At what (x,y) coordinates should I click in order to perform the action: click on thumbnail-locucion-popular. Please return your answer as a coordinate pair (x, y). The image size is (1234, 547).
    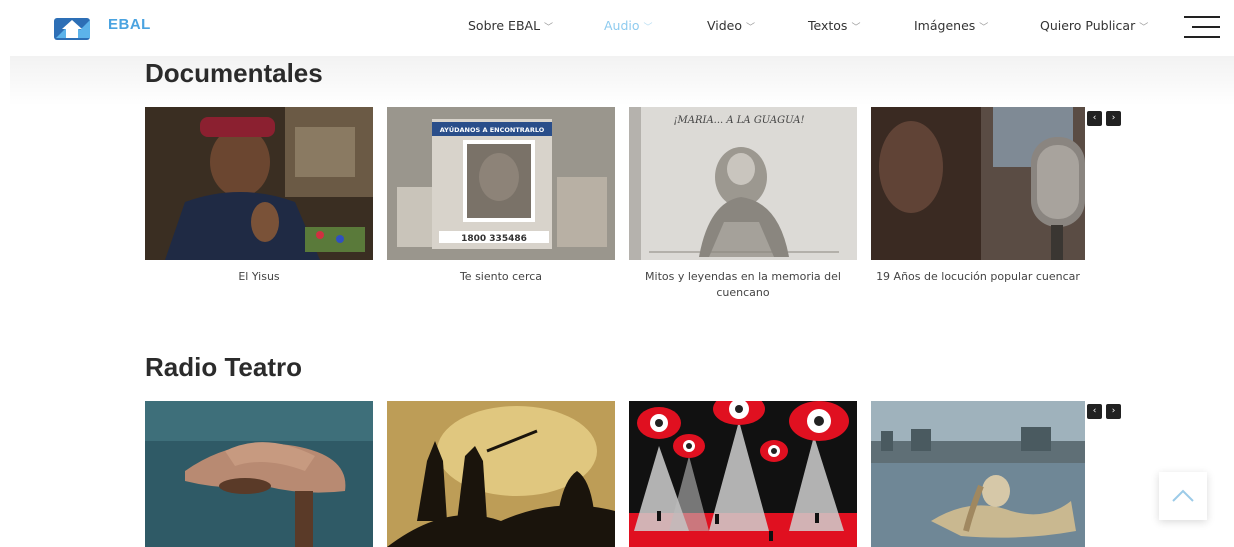
    Looking at the image, I should click on (978, 183).